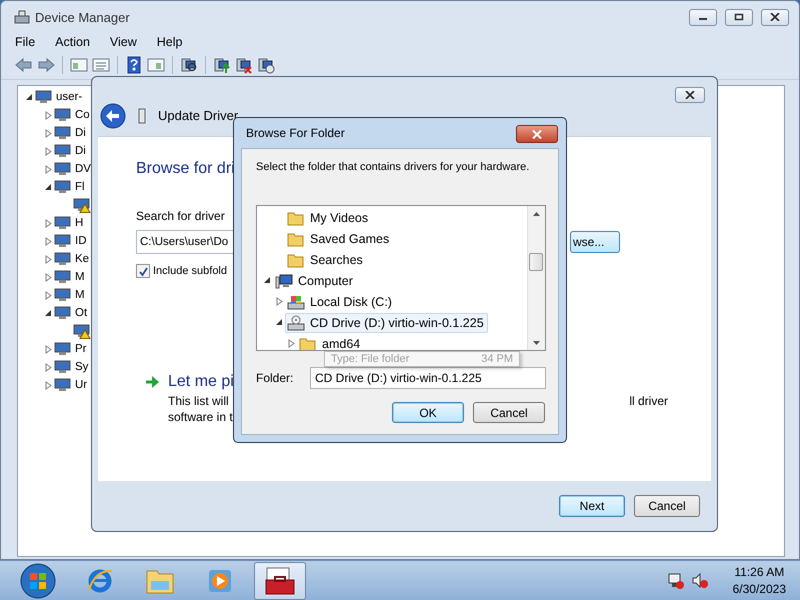 The width and height of the screenshot is (800, 600). I want to click on folder-field: CD Drive (D:) virtio-win-0.1.225, so click(428, 378).